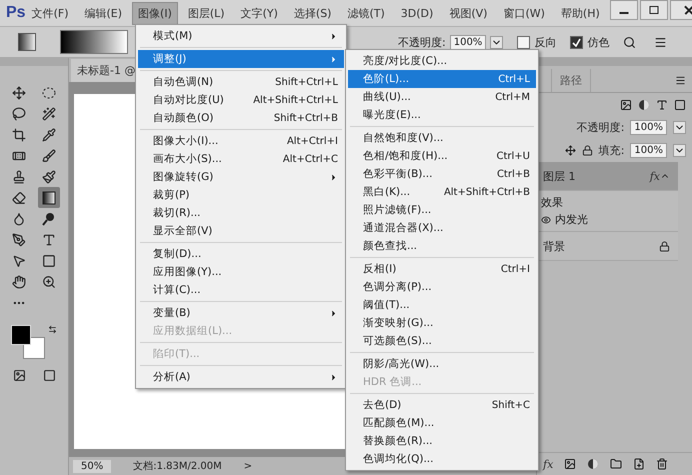 The width and height of the screenshot is (692, 475). Describe the element at coordinates (366, 13) in the screenshot. I see `menu-item: 滤镜(T)` at that location.